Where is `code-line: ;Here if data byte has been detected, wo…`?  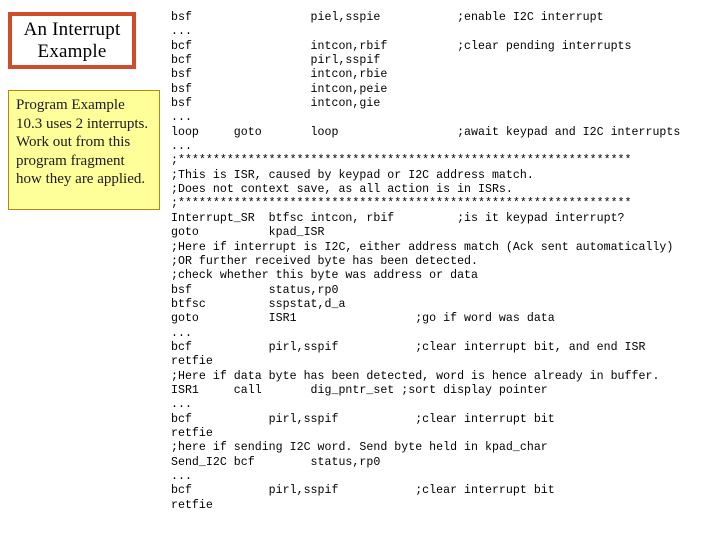
code-line: ;Here if data byte has been detected, wo… is located at coordinates (415, 376).